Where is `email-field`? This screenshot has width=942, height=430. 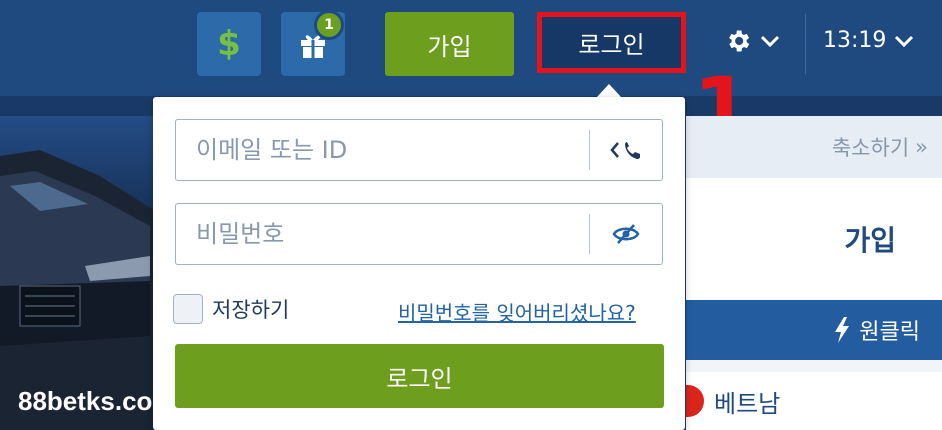 email-field is located at coordinates (419, 150).